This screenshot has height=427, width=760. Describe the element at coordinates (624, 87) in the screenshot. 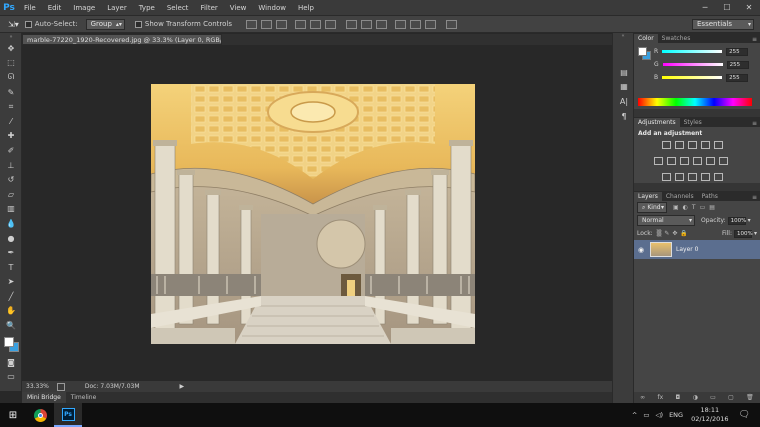

I see `properties-panel-icon: ▦` at that location.